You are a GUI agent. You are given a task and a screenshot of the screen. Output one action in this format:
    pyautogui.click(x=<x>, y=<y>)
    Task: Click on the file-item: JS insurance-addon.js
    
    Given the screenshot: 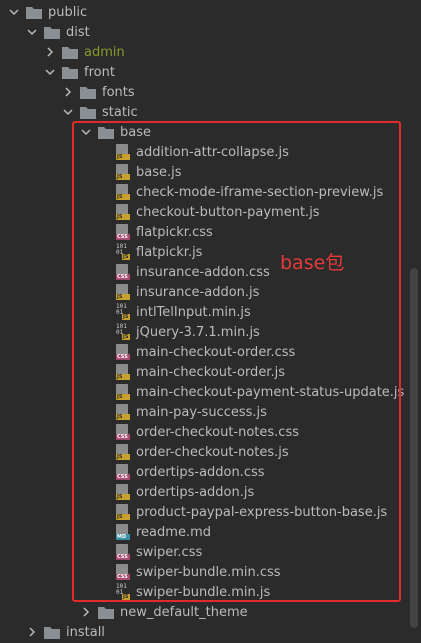 What is the action you would take?
    pyautogui.click(x=210, y=292)
    